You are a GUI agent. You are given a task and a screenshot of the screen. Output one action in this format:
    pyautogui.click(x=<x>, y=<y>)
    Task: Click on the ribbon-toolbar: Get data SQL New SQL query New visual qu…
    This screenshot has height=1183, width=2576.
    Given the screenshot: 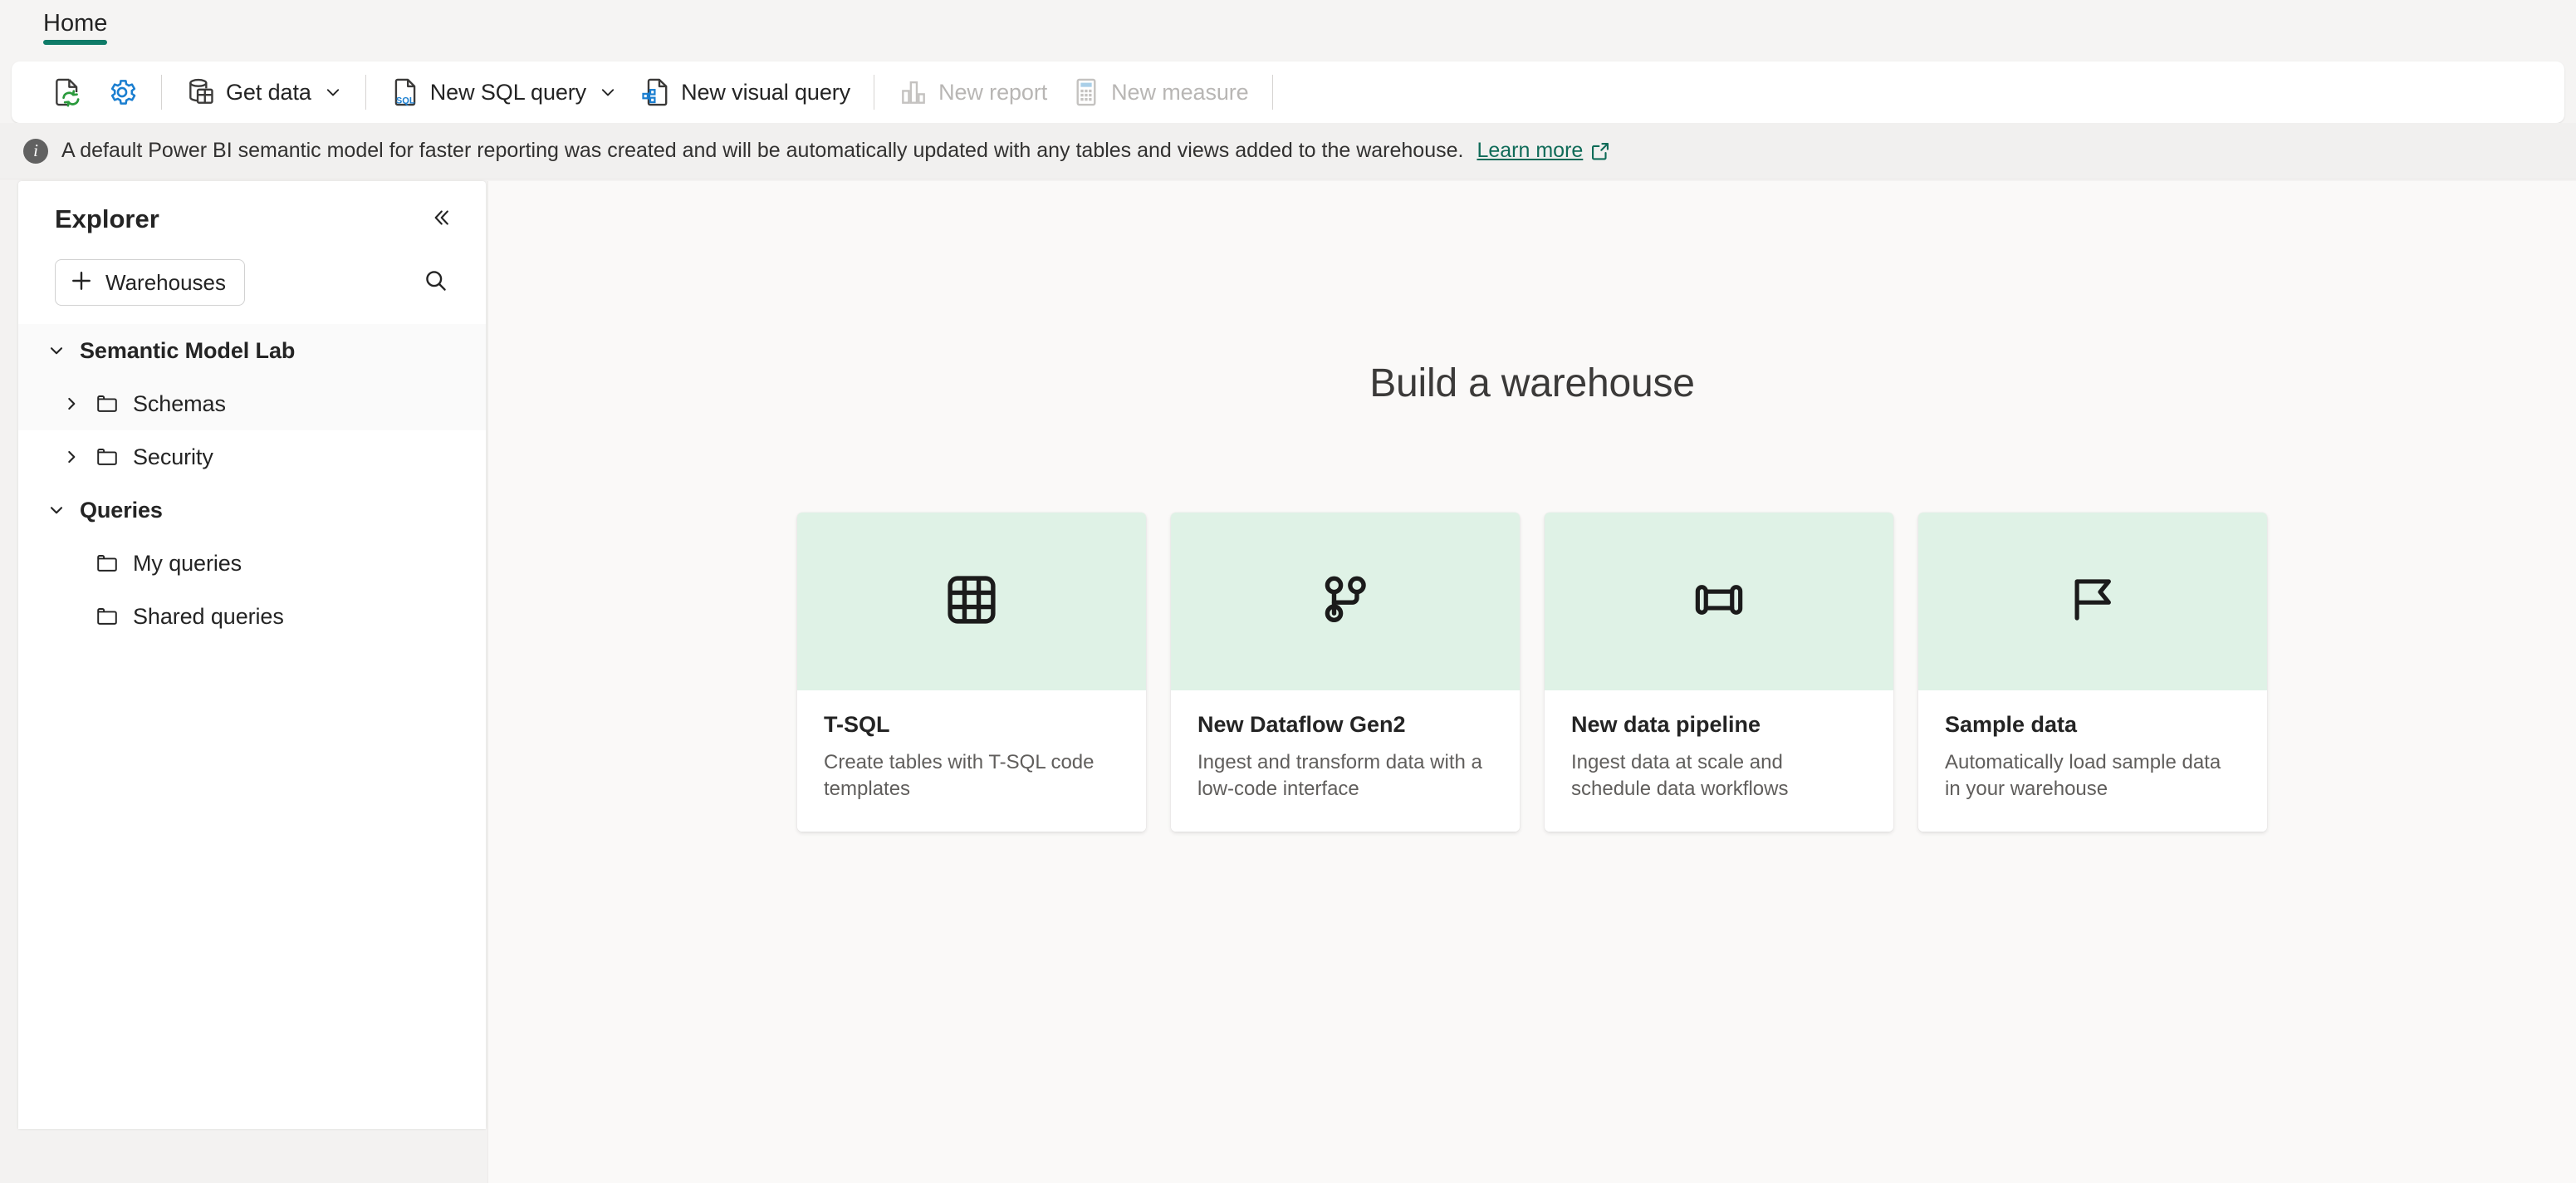 What is the action you would take?
    pyautogui.click(x=1288, y=92)
    